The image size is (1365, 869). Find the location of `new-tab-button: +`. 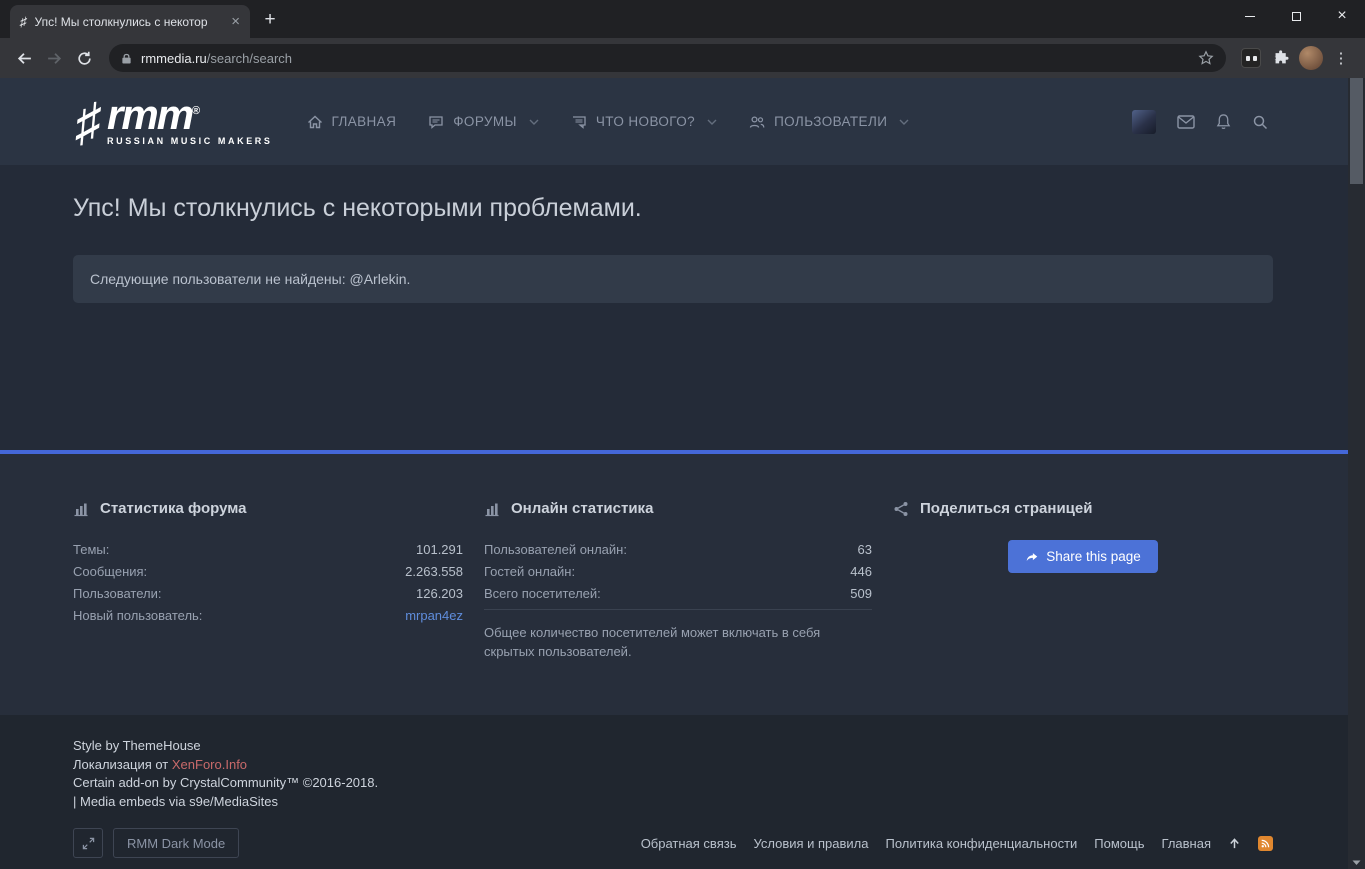

new-tab-button: + is located at coordinates (270, 20).